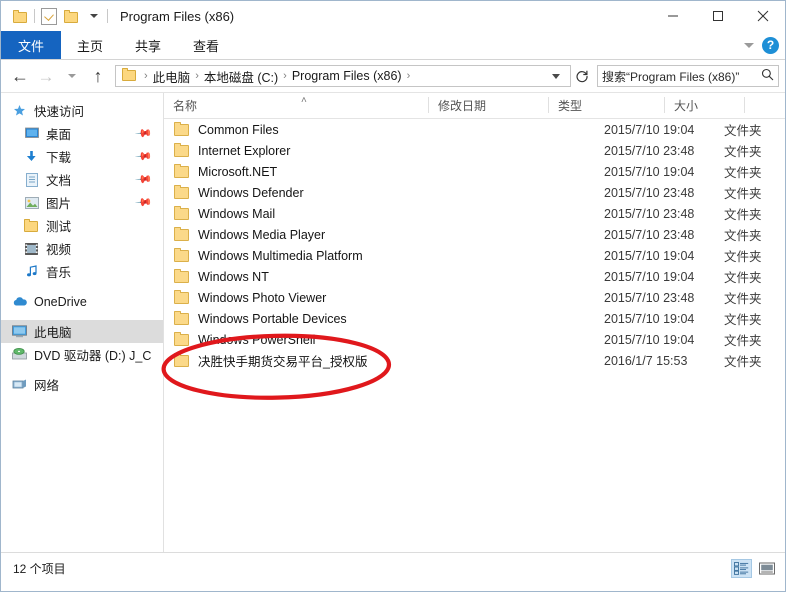 This screenshot has height=592, width=786. What do you see at coordinates (296, 105) in the screenshot?
I see `column-header-name: 名称 ˄` at bounding box center [296, 105].